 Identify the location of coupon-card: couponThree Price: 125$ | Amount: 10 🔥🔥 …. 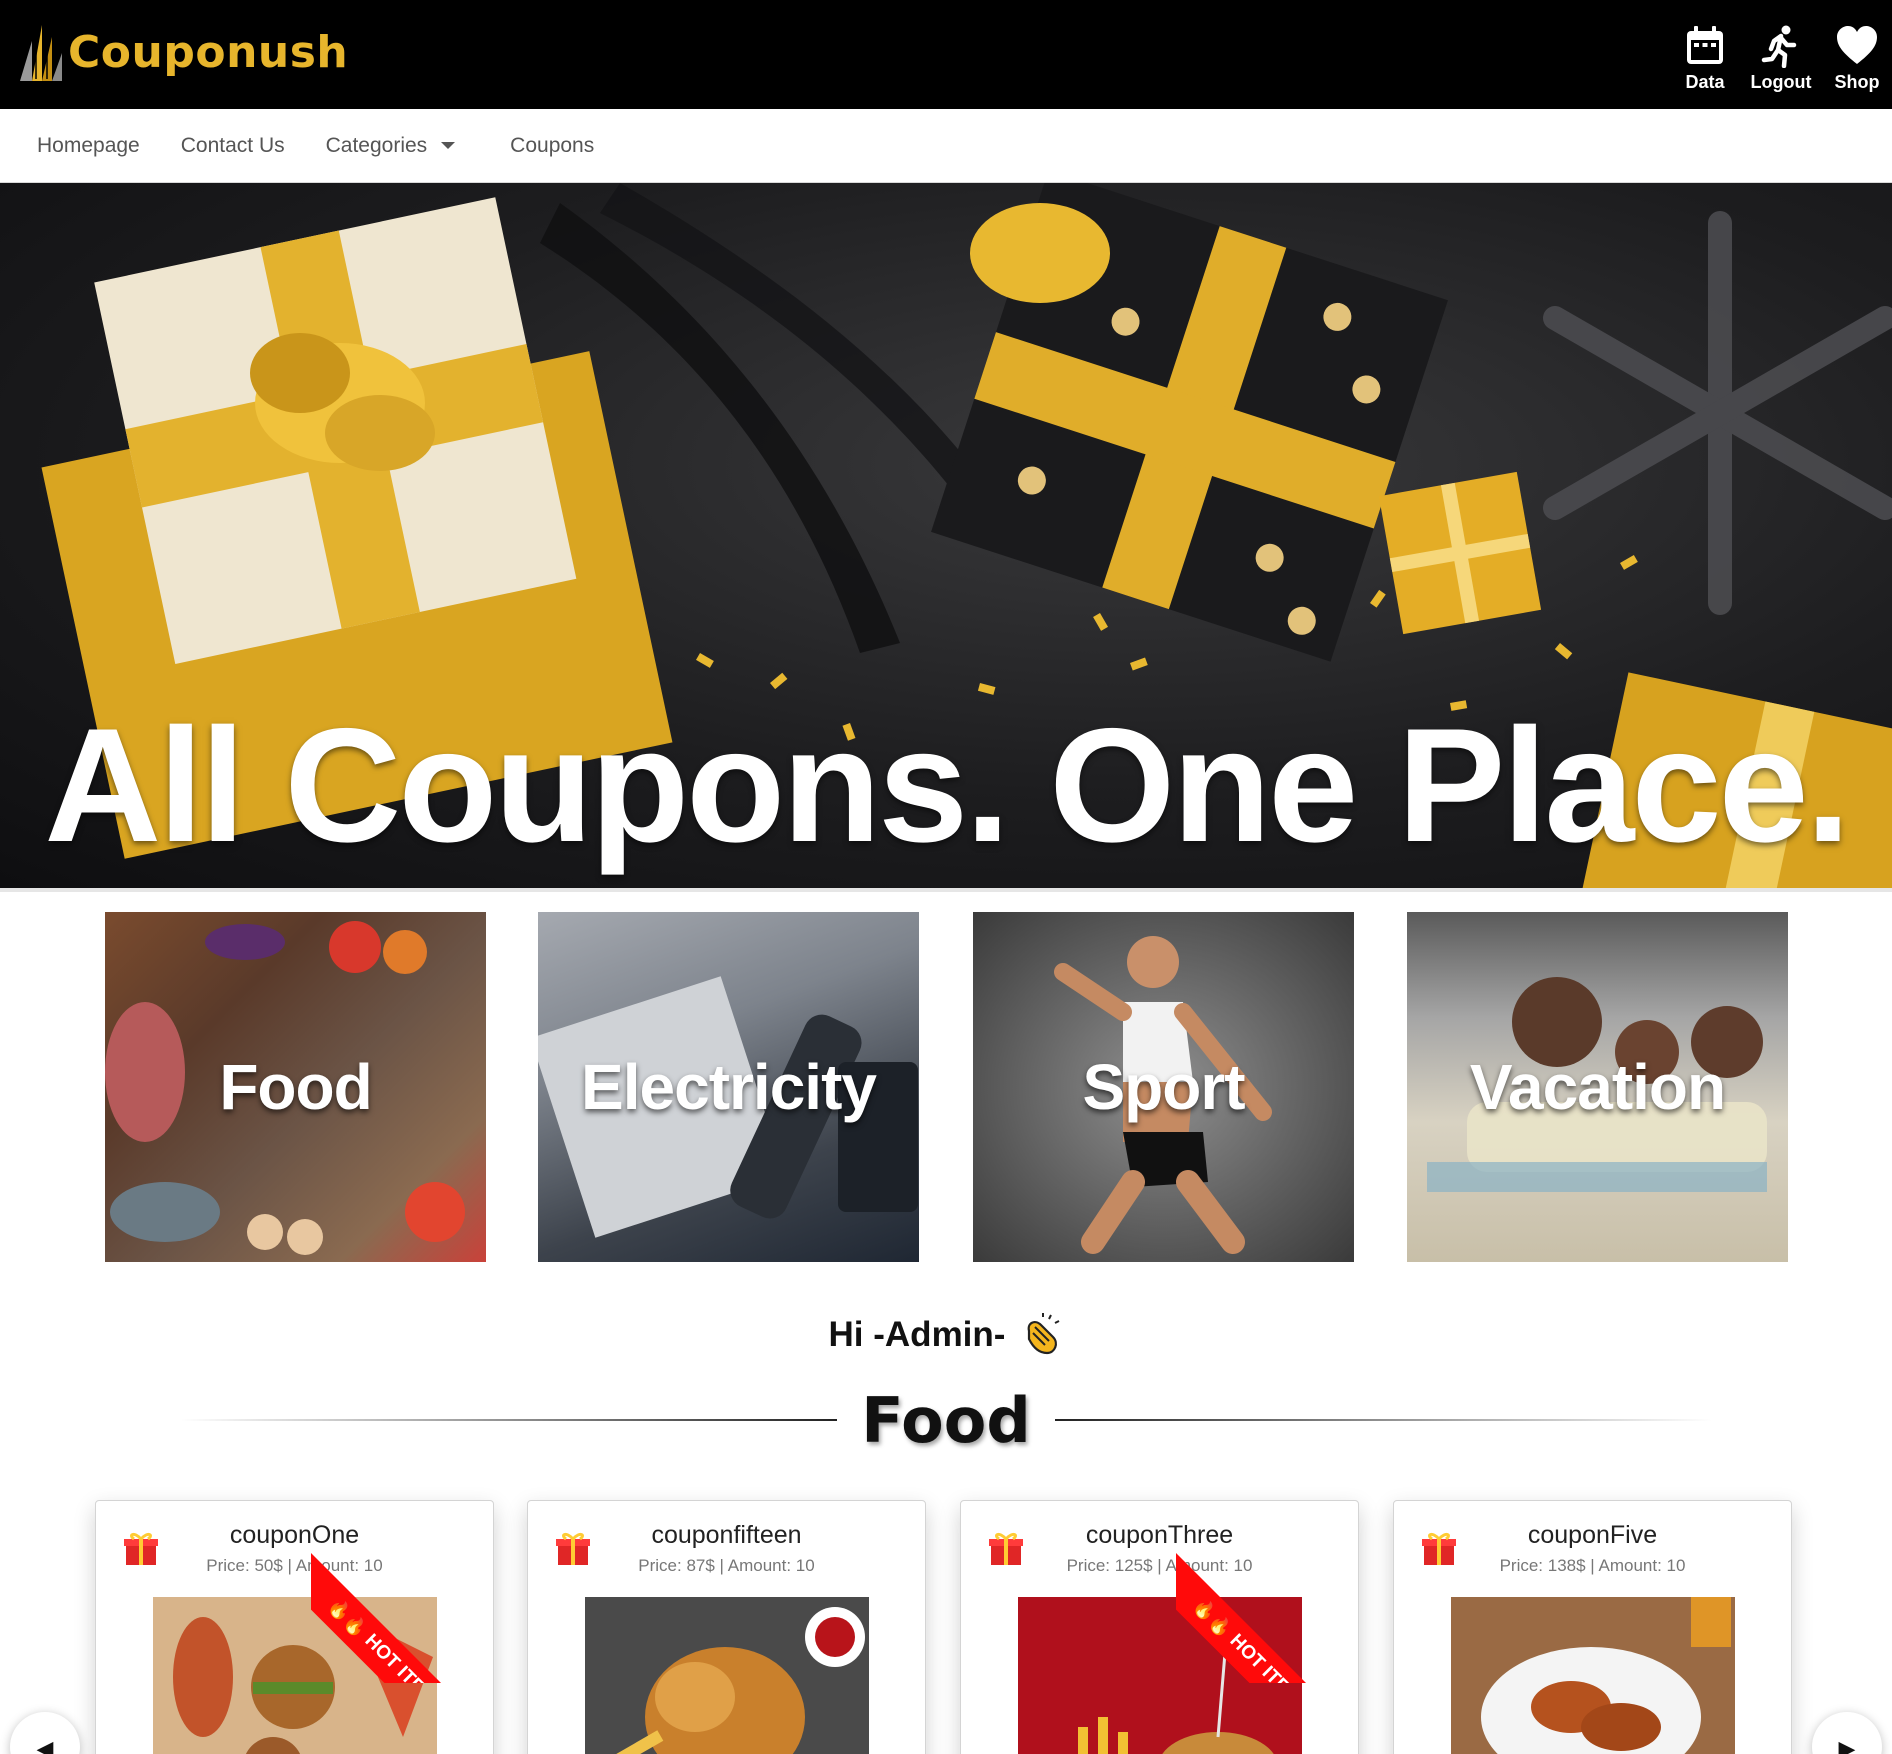
(1159, 1627).